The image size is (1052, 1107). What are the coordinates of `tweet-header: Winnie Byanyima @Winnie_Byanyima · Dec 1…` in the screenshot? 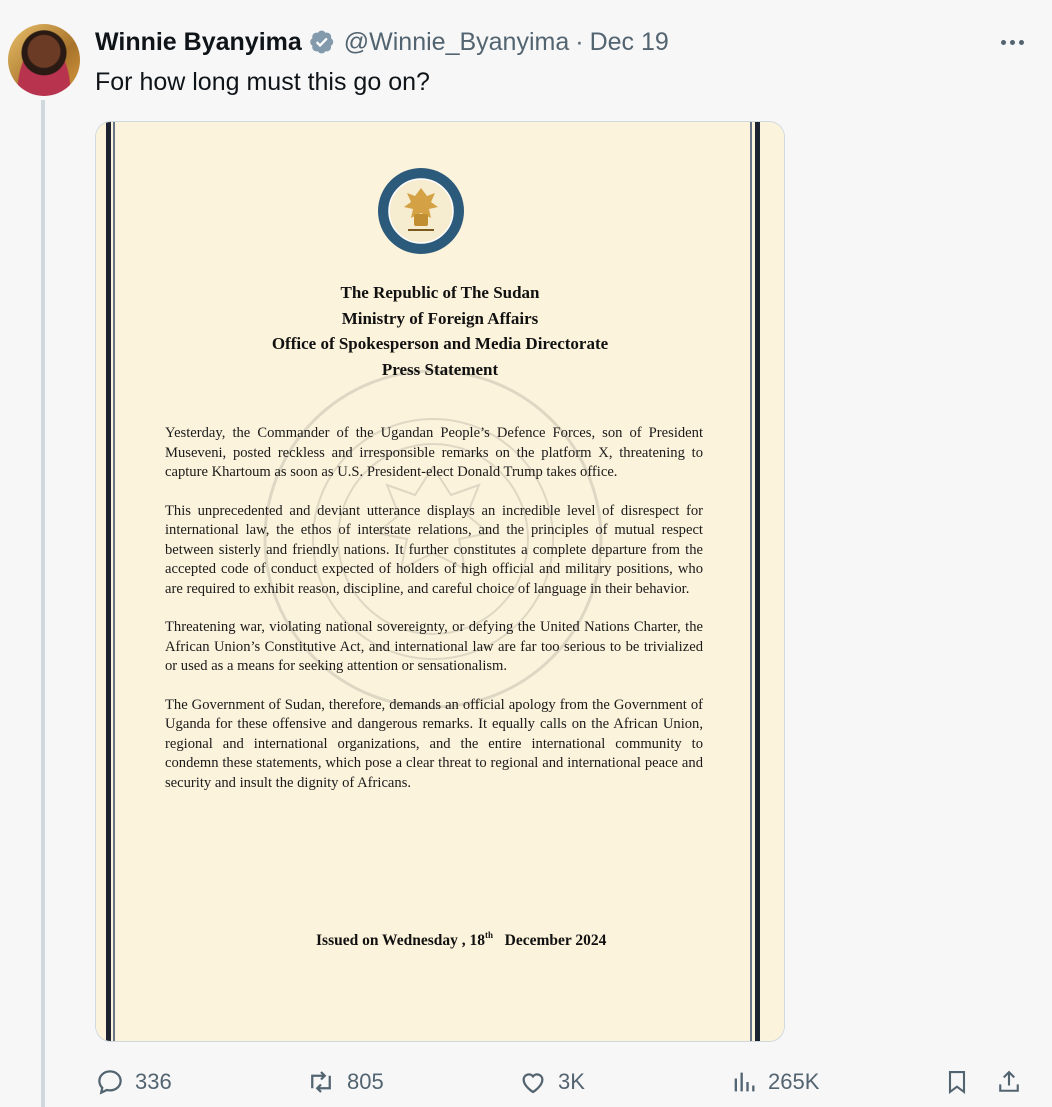 It's located at (563, 42).